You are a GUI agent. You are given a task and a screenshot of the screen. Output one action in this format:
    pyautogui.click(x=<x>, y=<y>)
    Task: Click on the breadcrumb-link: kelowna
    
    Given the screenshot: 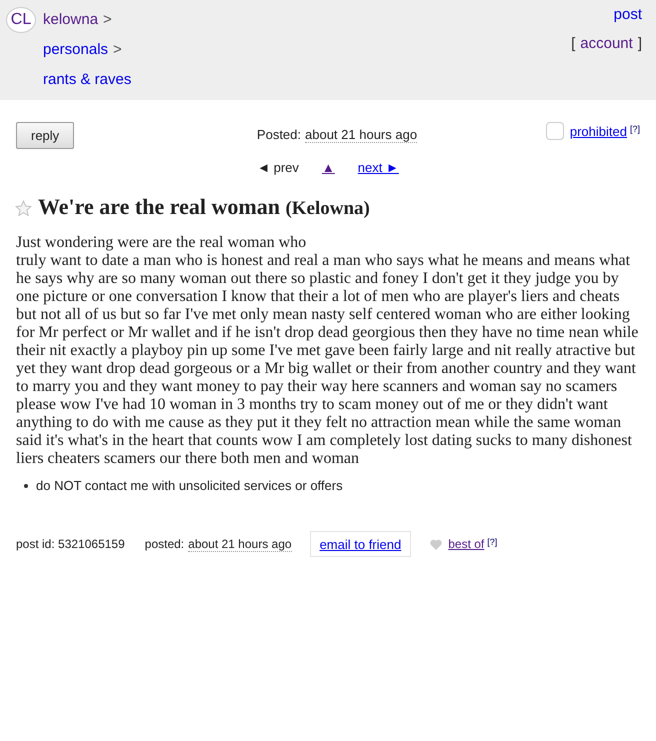 What is the action you would take?
    pyautogui.click(x=70, y=20)
    